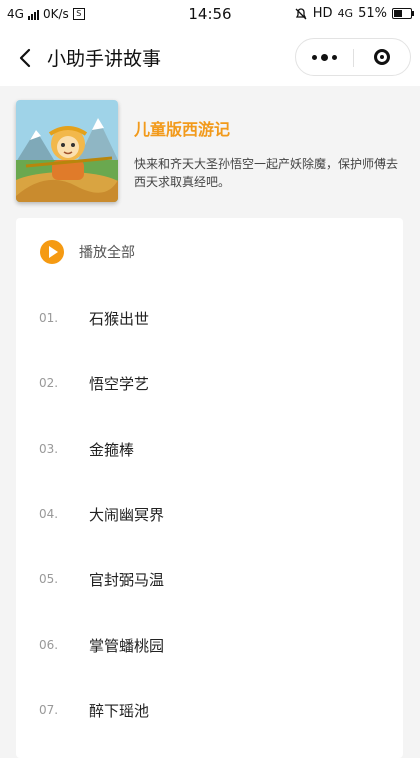 The height and width of the screenshot is (758, 420). I want to click on item-title: 金箍棒, so click(112, 450).